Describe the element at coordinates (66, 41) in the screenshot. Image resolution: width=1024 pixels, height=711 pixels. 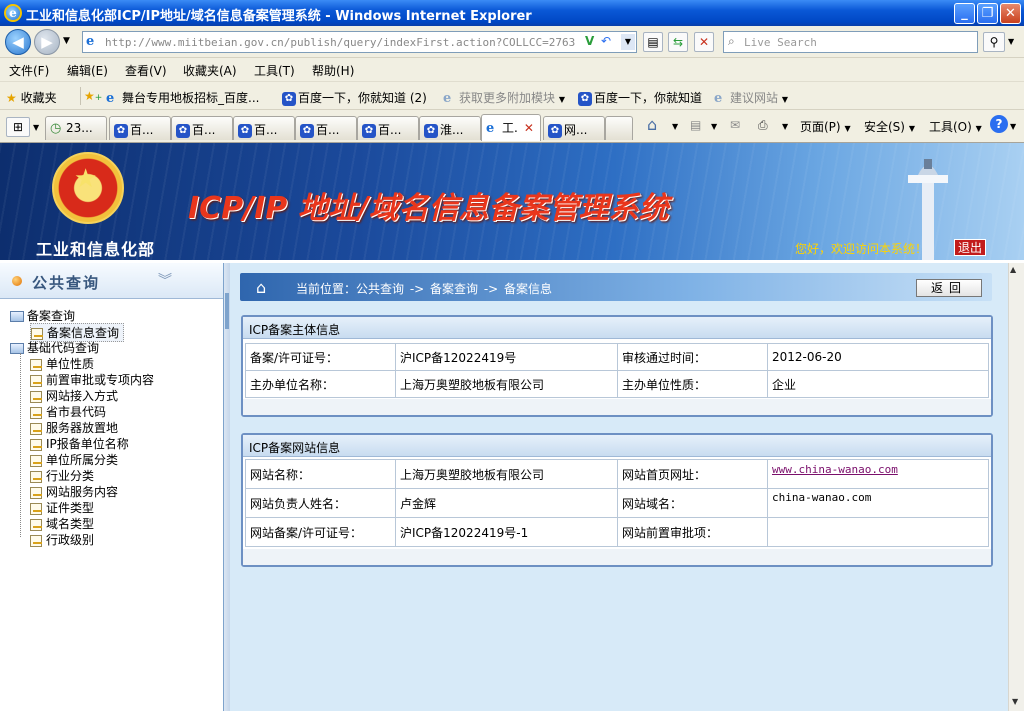
I see `history-dropdown-icon: ▼` at that location.